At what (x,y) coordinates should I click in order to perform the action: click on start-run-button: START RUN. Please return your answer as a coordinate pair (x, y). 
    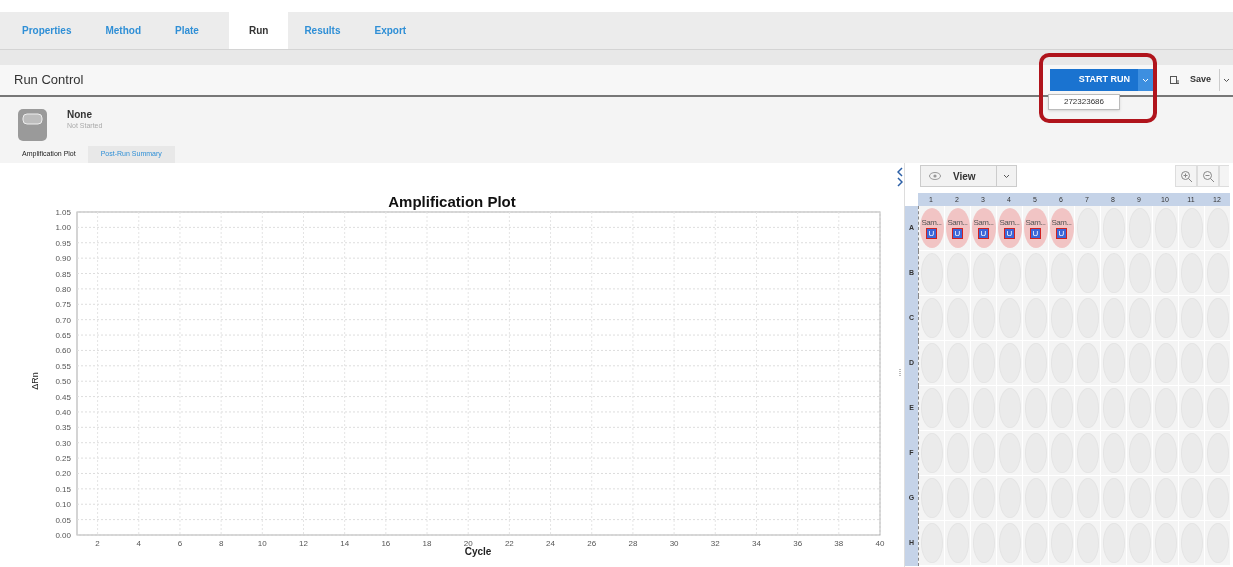
    Looking at the image, I should click on (1093, 80).